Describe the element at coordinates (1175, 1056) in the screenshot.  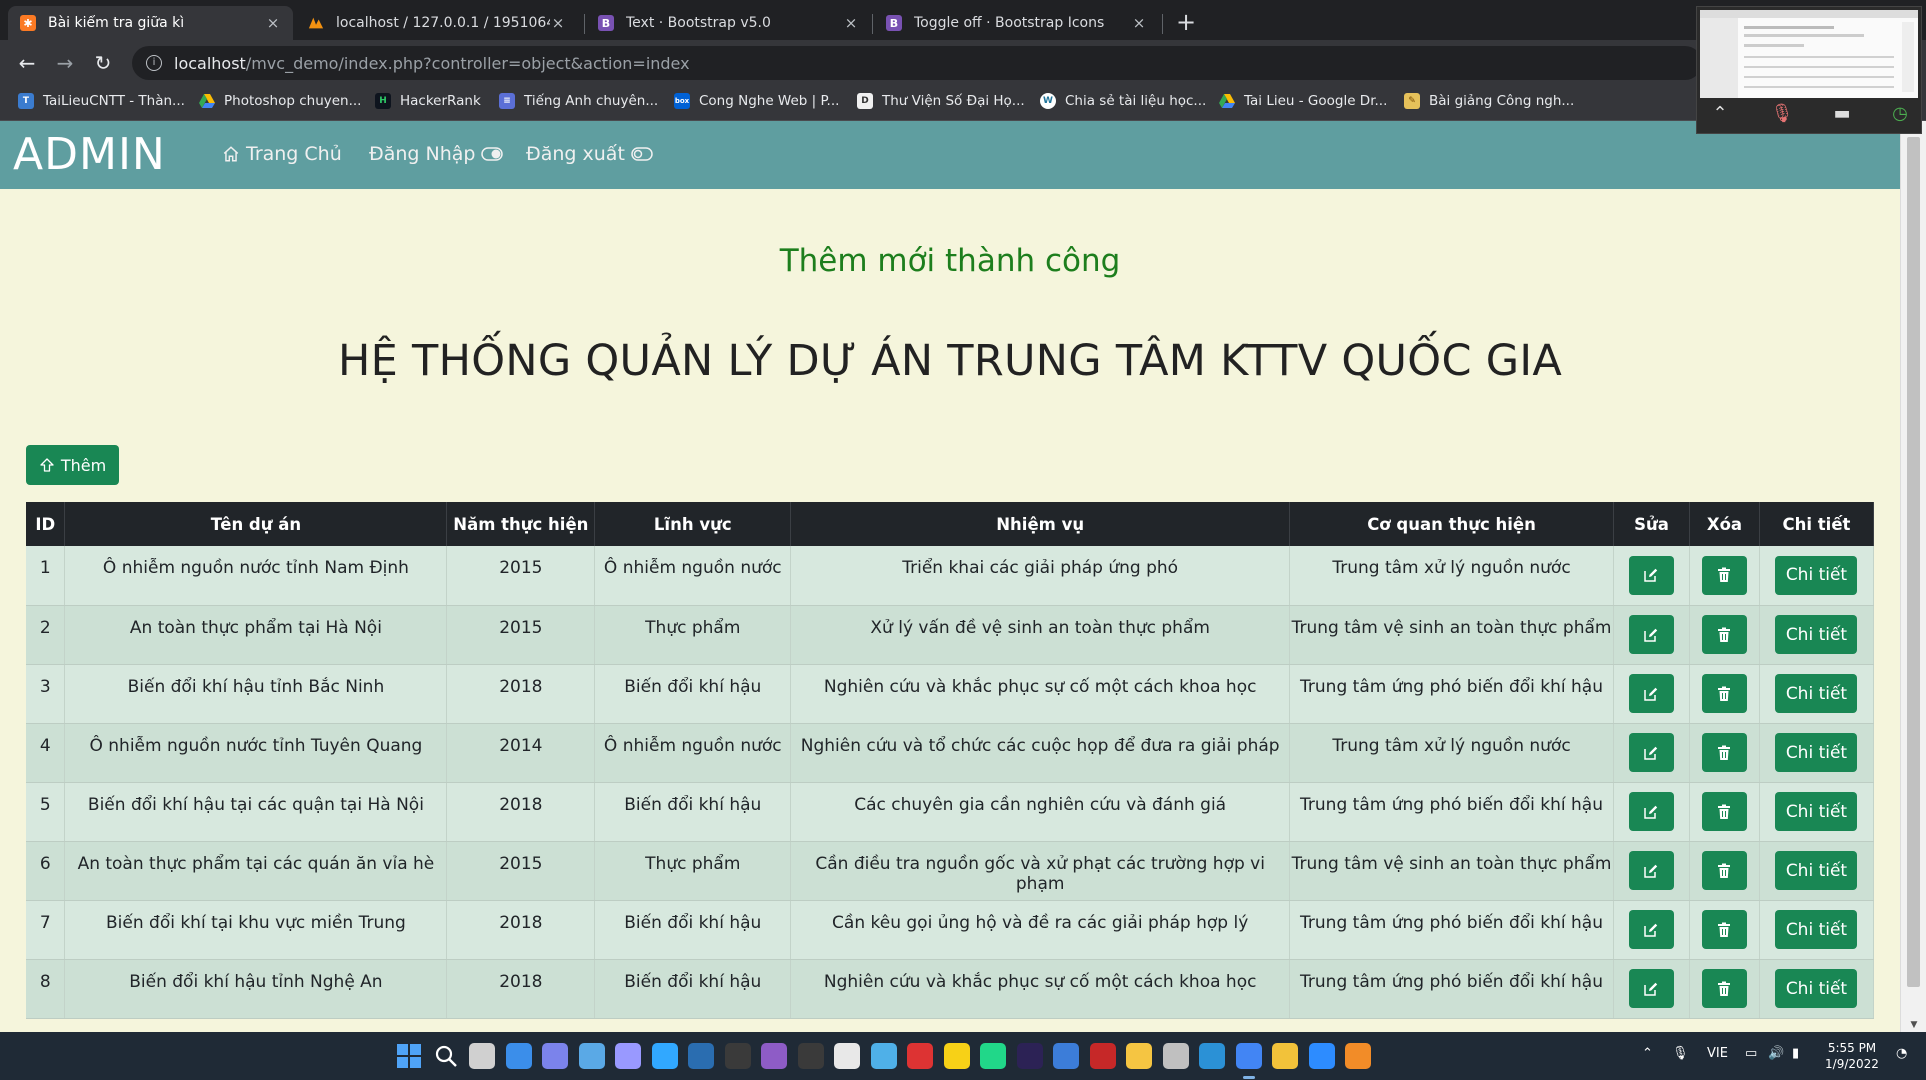
I see `steam-icon` at that location.